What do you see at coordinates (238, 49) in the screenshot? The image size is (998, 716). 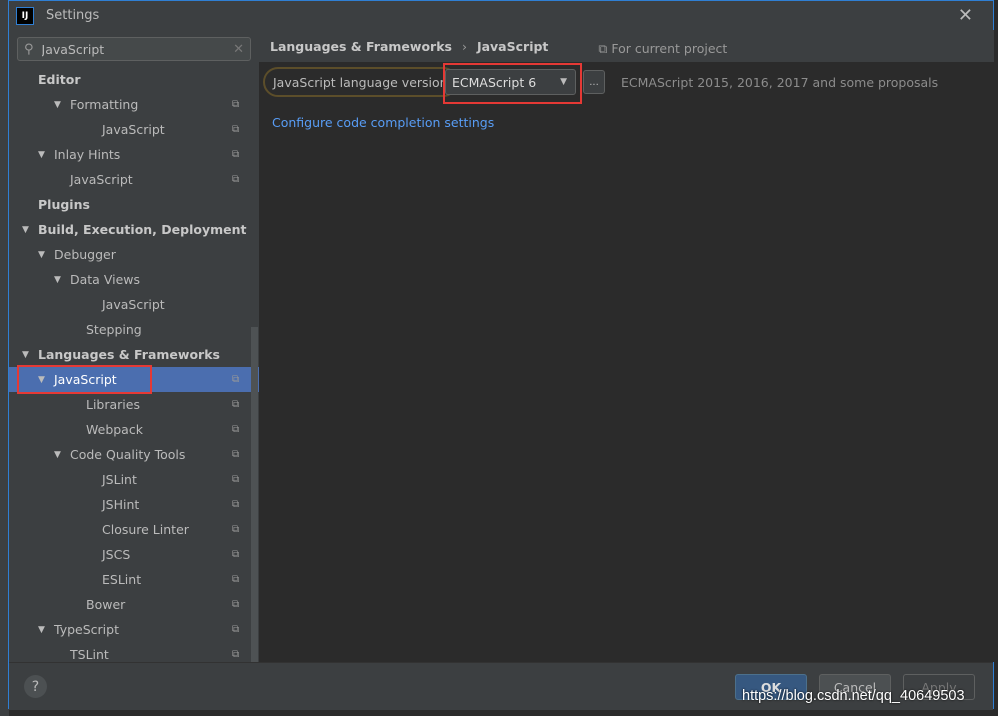 I see `clear-search-icon: ✕` at bounding box center [238, 49].